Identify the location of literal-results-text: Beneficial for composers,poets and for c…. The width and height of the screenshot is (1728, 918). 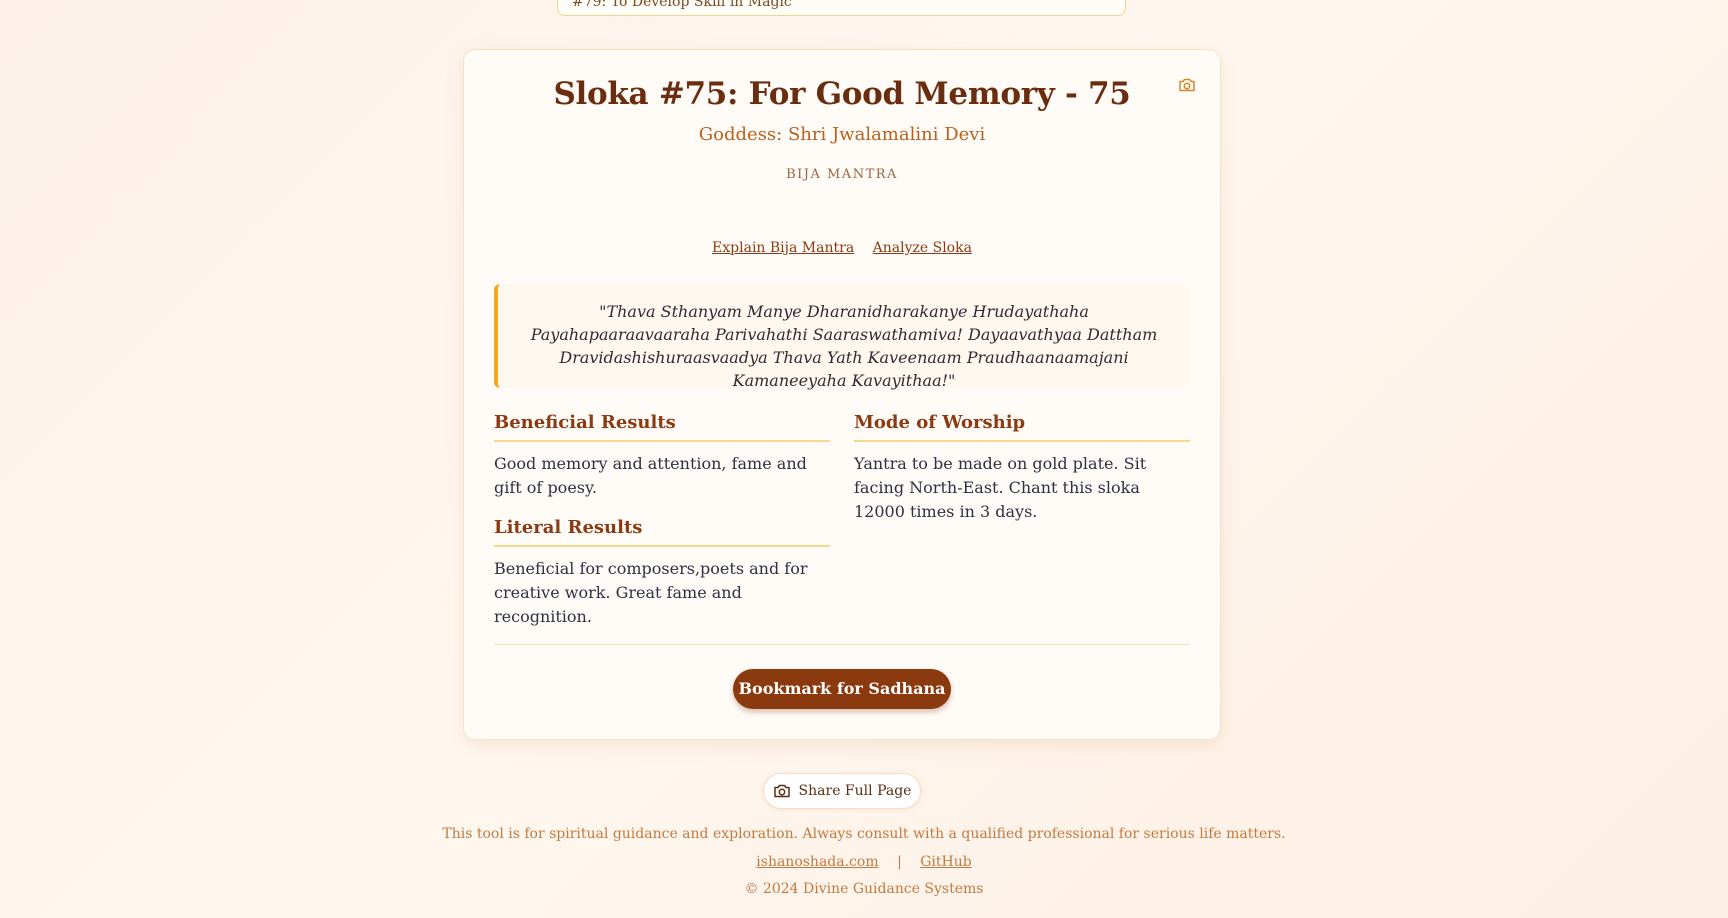
(651, 592).